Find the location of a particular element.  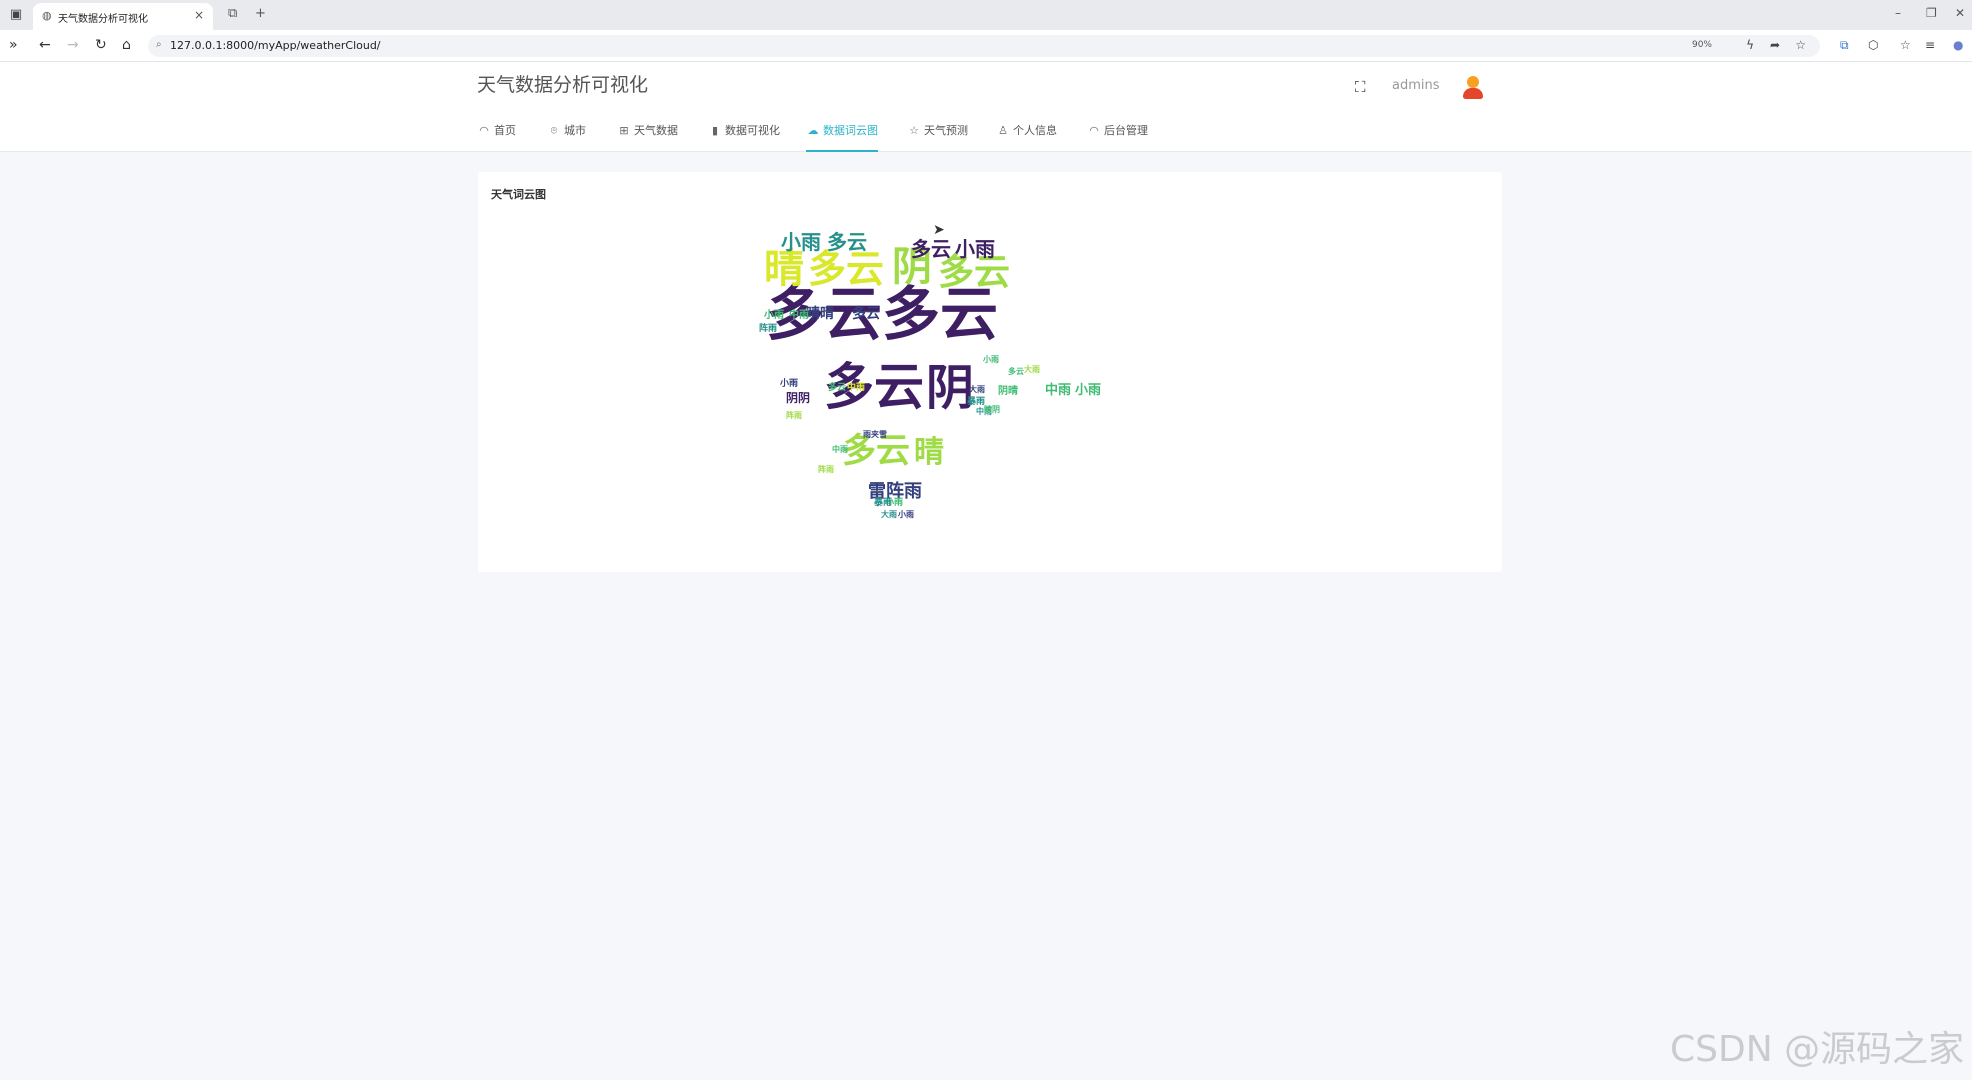

tab-groups-icon: ⧉ is located at coordinates (232, 13).